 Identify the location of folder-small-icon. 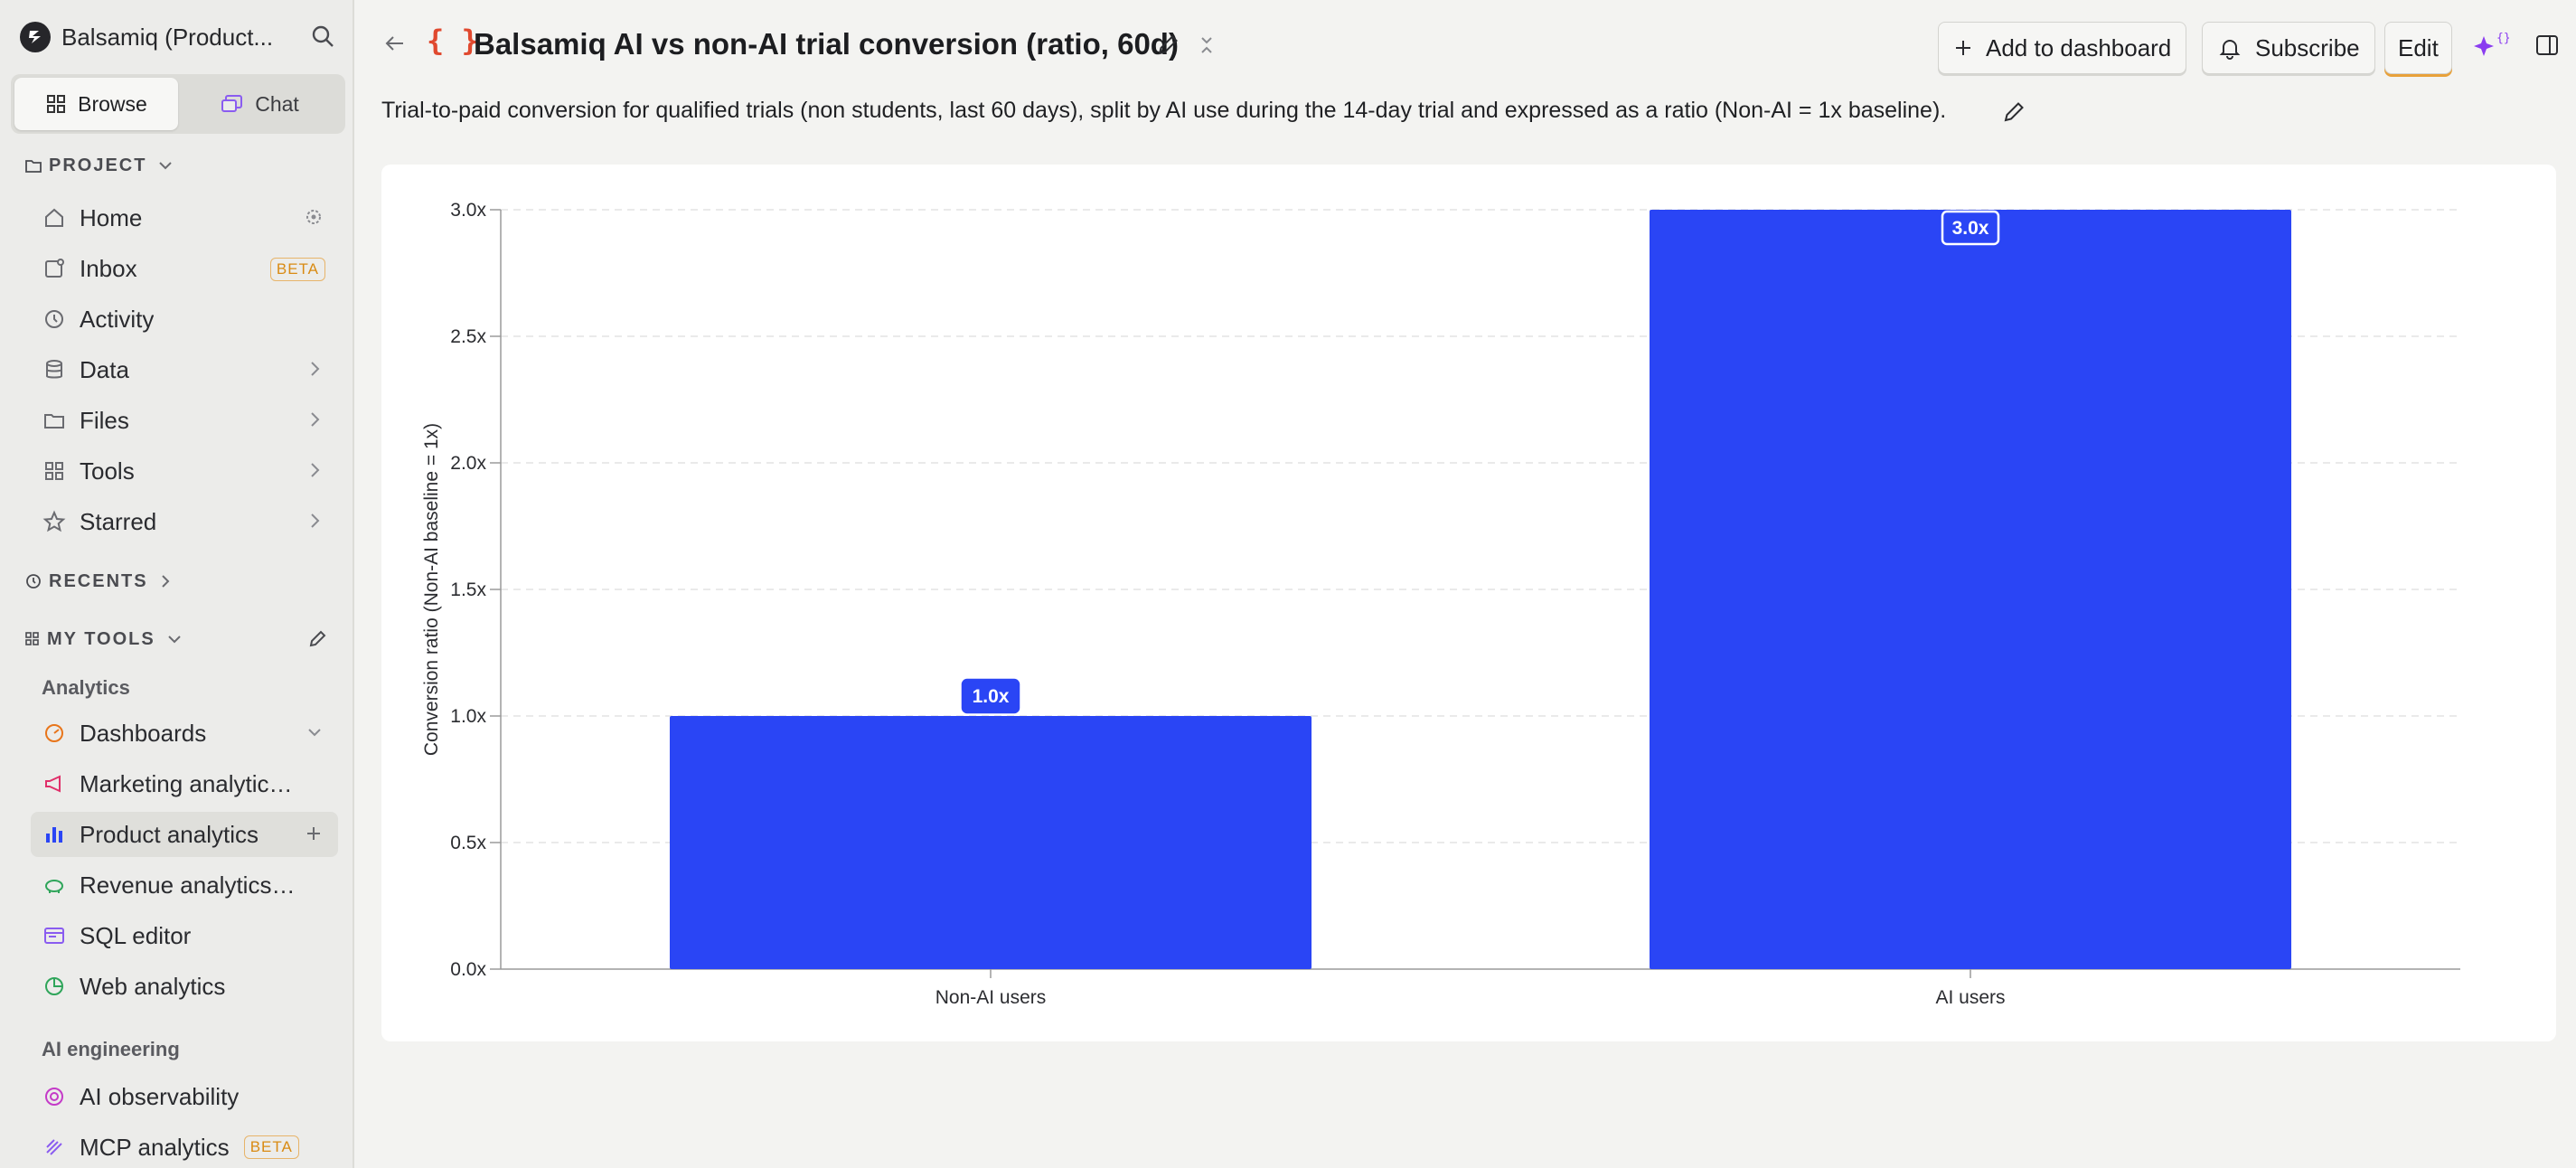
(33, 167).